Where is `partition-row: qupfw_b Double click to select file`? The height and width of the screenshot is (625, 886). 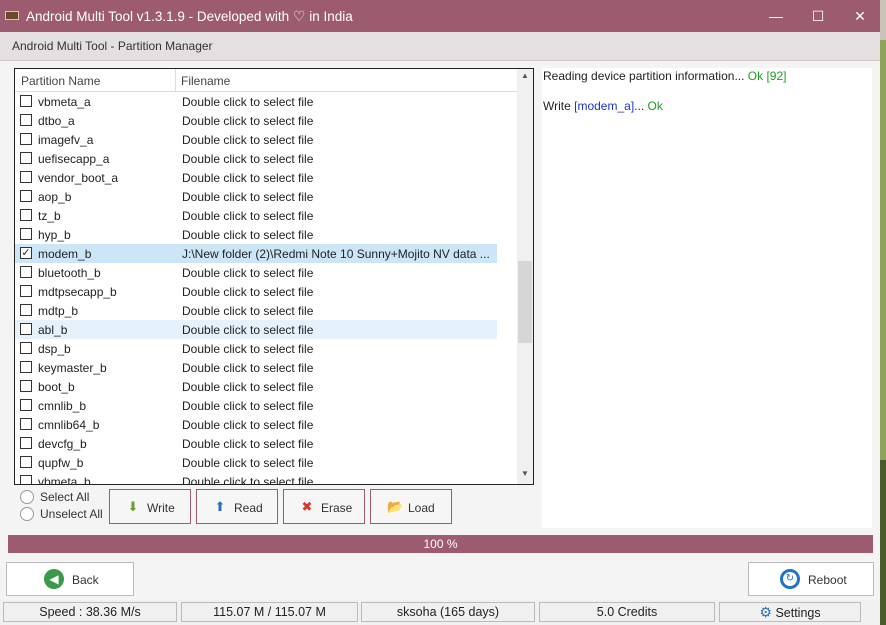
partition-row: qupfw_b Double click to select file is located at coordinates (256, 462).